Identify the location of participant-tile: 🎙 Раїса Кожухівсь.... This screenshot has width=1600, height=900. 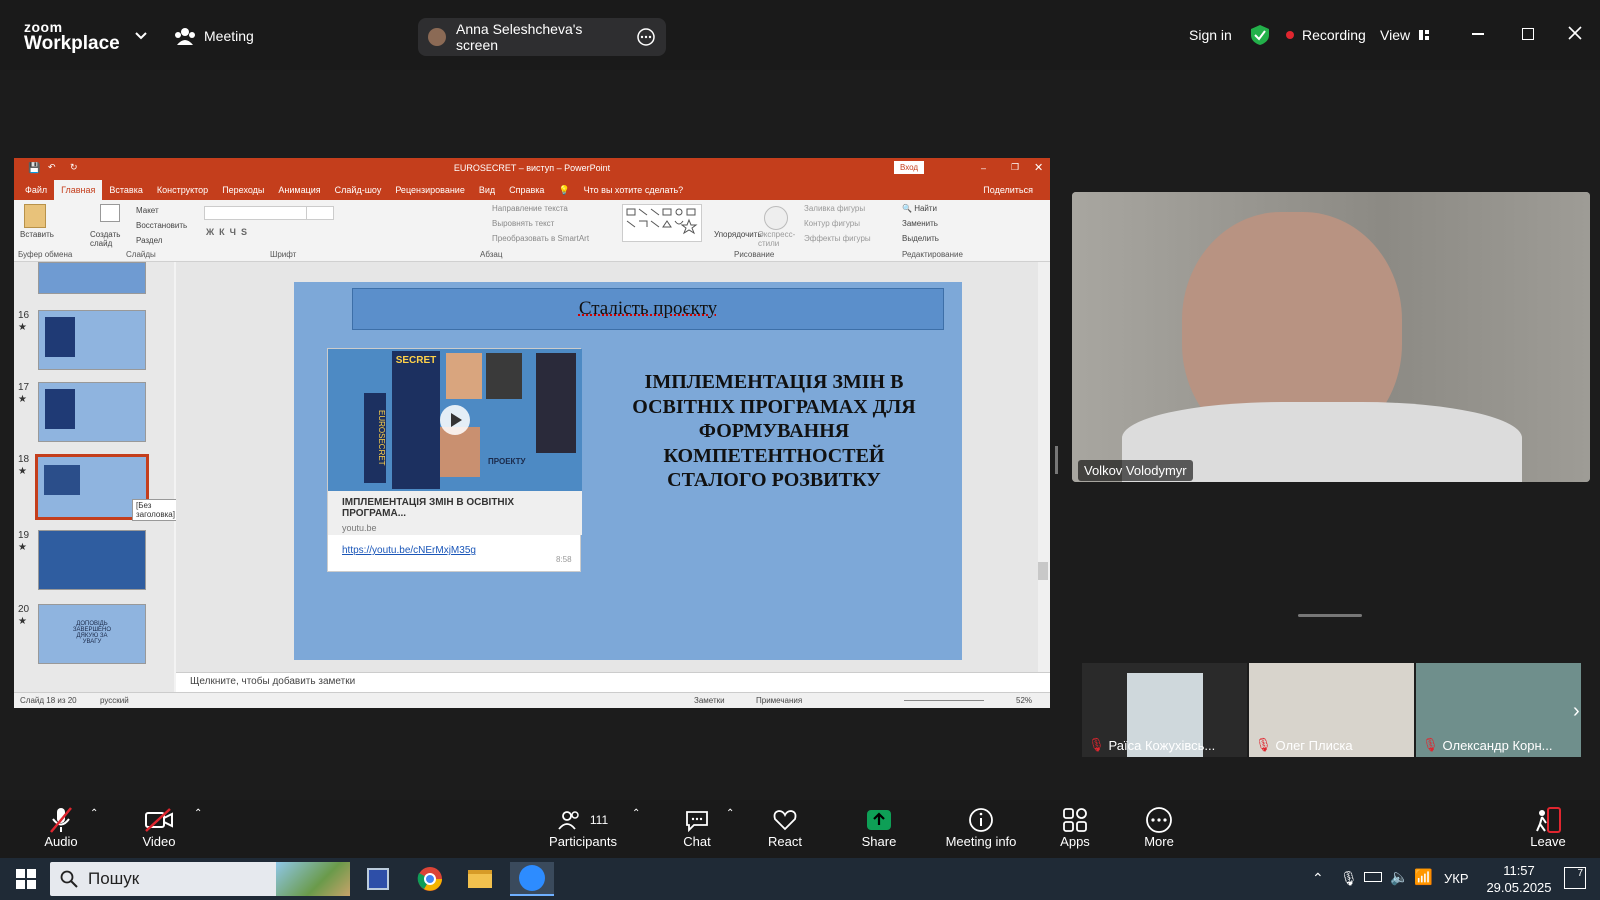
(1164, 710).